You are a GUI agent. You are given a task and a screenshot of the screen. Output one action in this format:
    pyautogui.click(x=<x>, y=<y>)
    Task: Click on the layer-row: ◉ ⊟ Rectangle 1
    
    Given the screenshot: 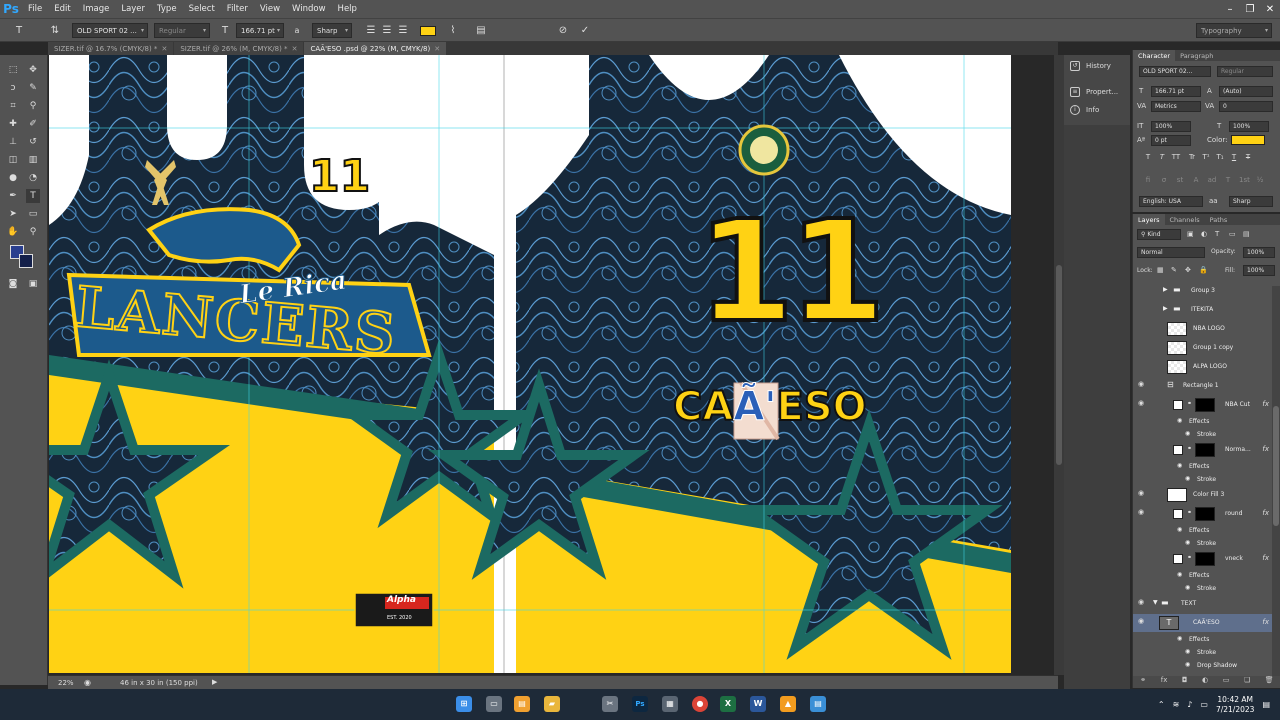 What is the action you would take?
    pyautogui.click(x=1203, y=386)
    